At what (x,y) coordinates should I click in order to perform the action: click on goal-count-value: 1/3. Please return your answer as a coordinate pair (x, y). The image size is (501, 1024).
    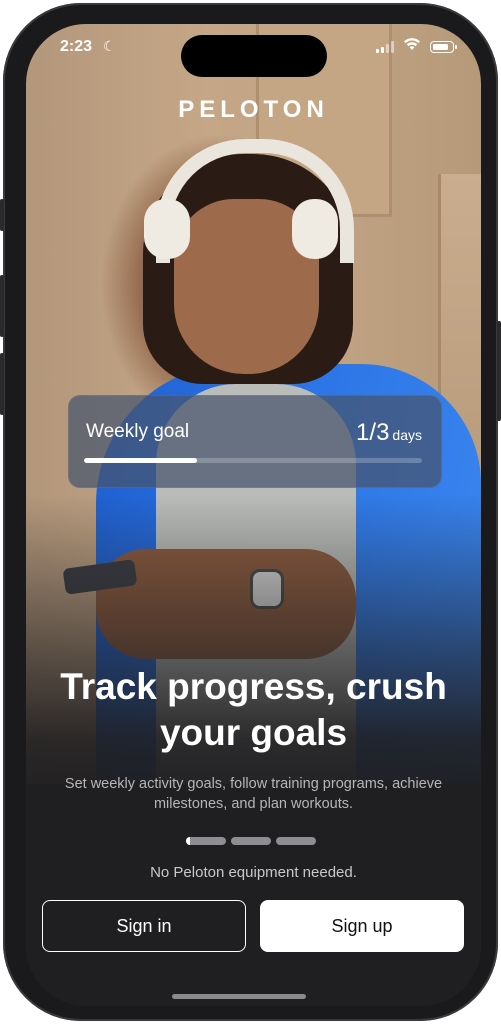
    Looking at the image, I should click on (373, 432).